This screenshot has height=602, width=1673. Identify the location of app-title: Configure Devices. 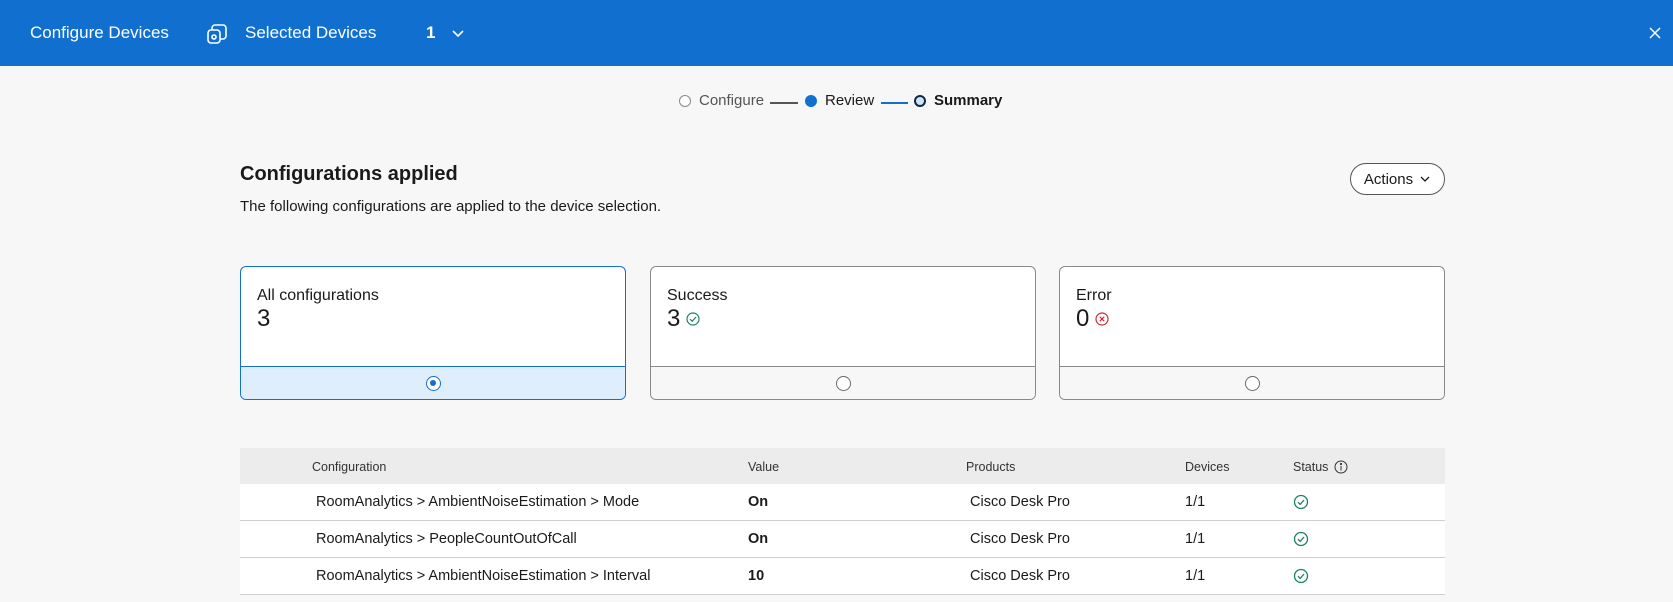
(99, 32).